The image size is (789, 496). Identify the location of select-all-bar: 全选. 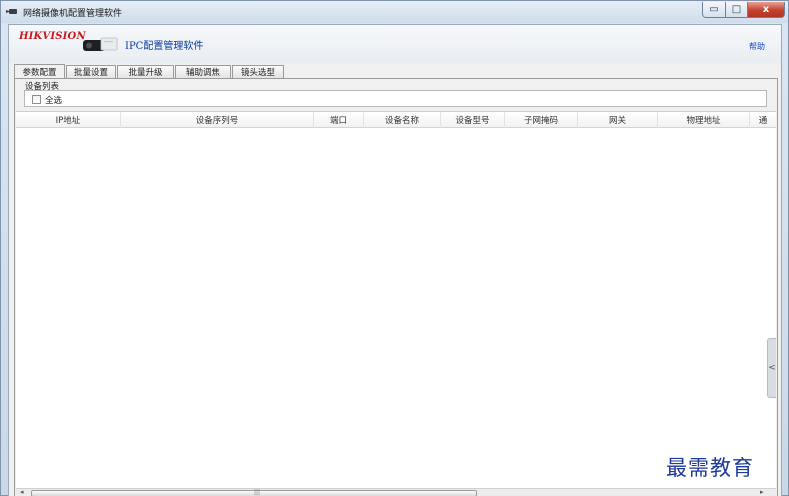
(395, 98).